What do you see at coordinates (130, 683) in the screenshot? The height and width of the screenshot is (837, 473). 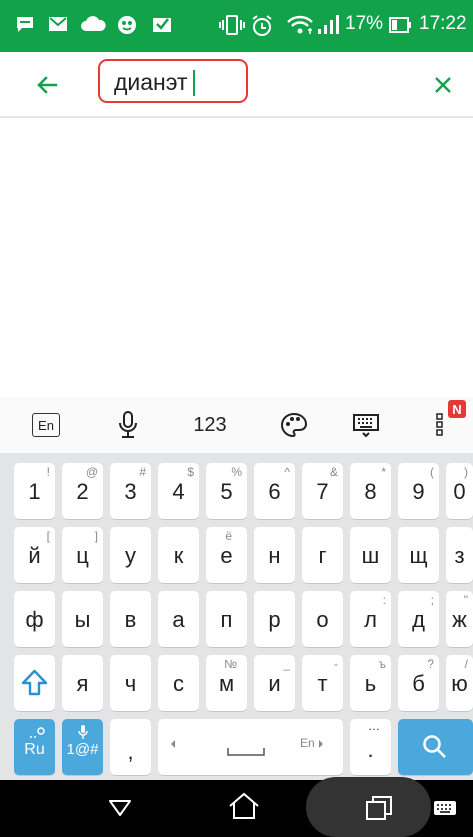 I see `key-ч: ч` at bounding box center [130, 683].